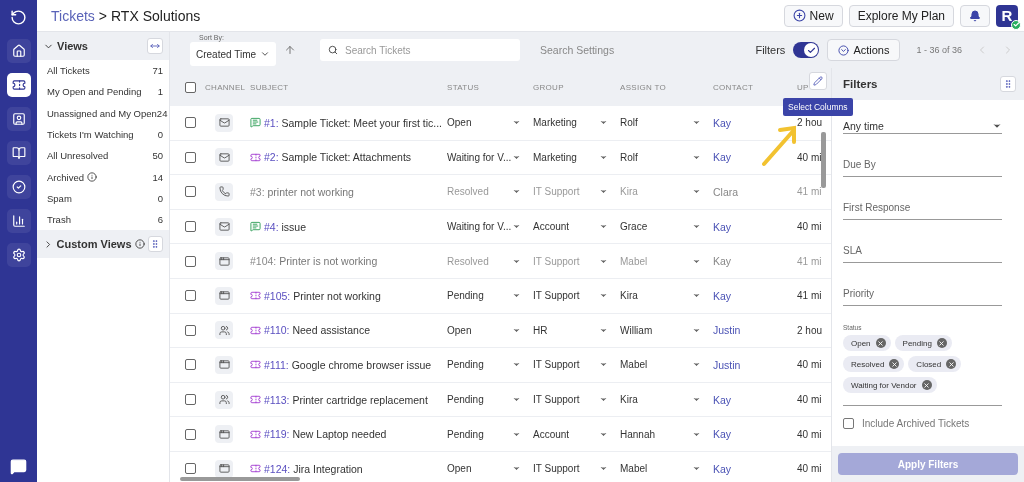 This screenshot has height=482, width=1024. What do you see at coordinates (348, 468) in the screenshot?
I see `ticket-subject: #124: Jira Integration` at bounding box center [348, 468].